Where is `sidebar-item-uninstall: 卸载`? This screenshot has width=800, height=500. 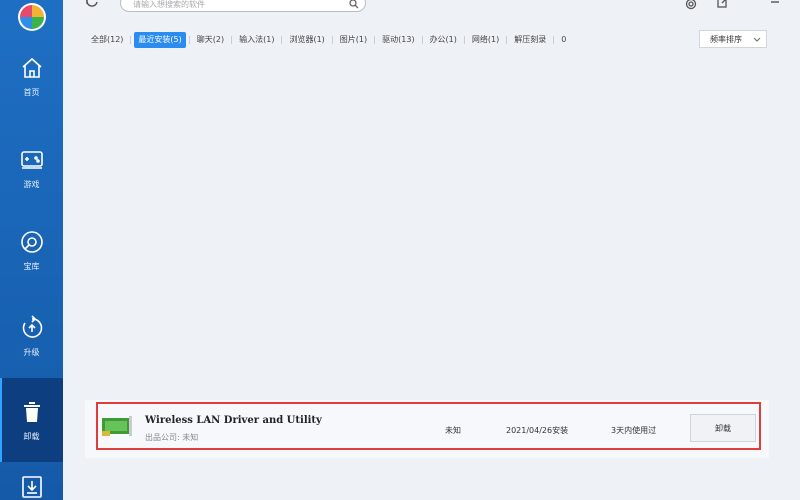
sidebar-item-uninstall: 卸载 is located at coordinates (31, 420).